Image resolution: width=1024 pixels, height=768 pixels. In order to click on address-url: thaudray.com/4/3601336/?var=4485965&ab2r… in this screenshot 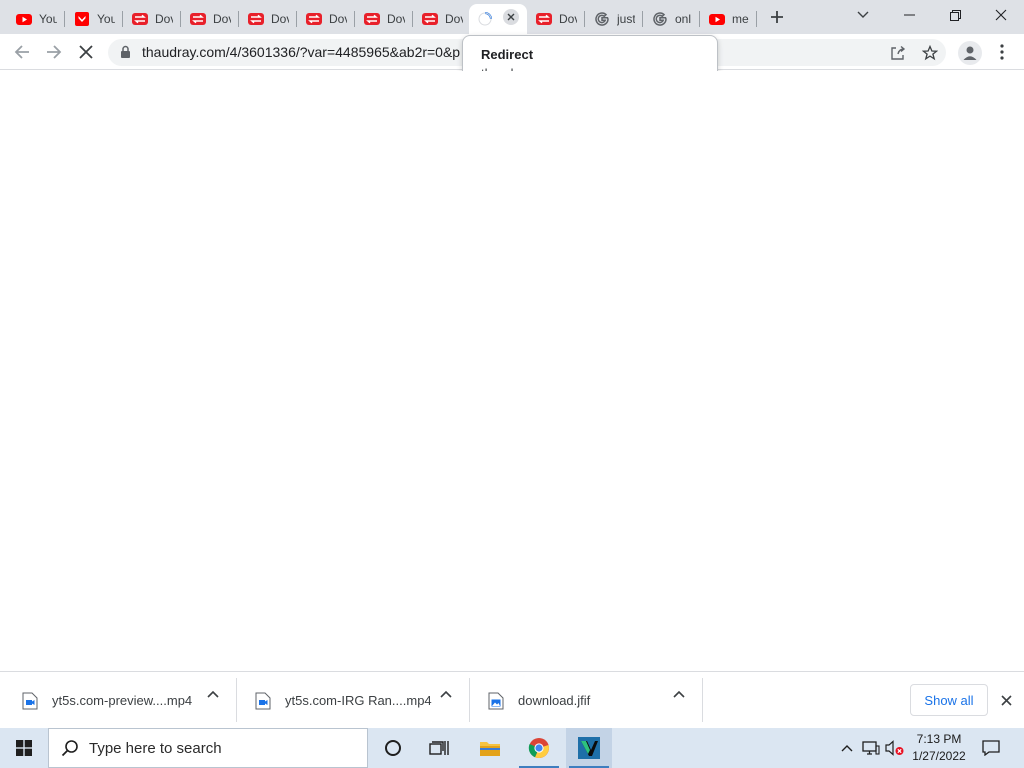, I will do `click(307, 52)`.